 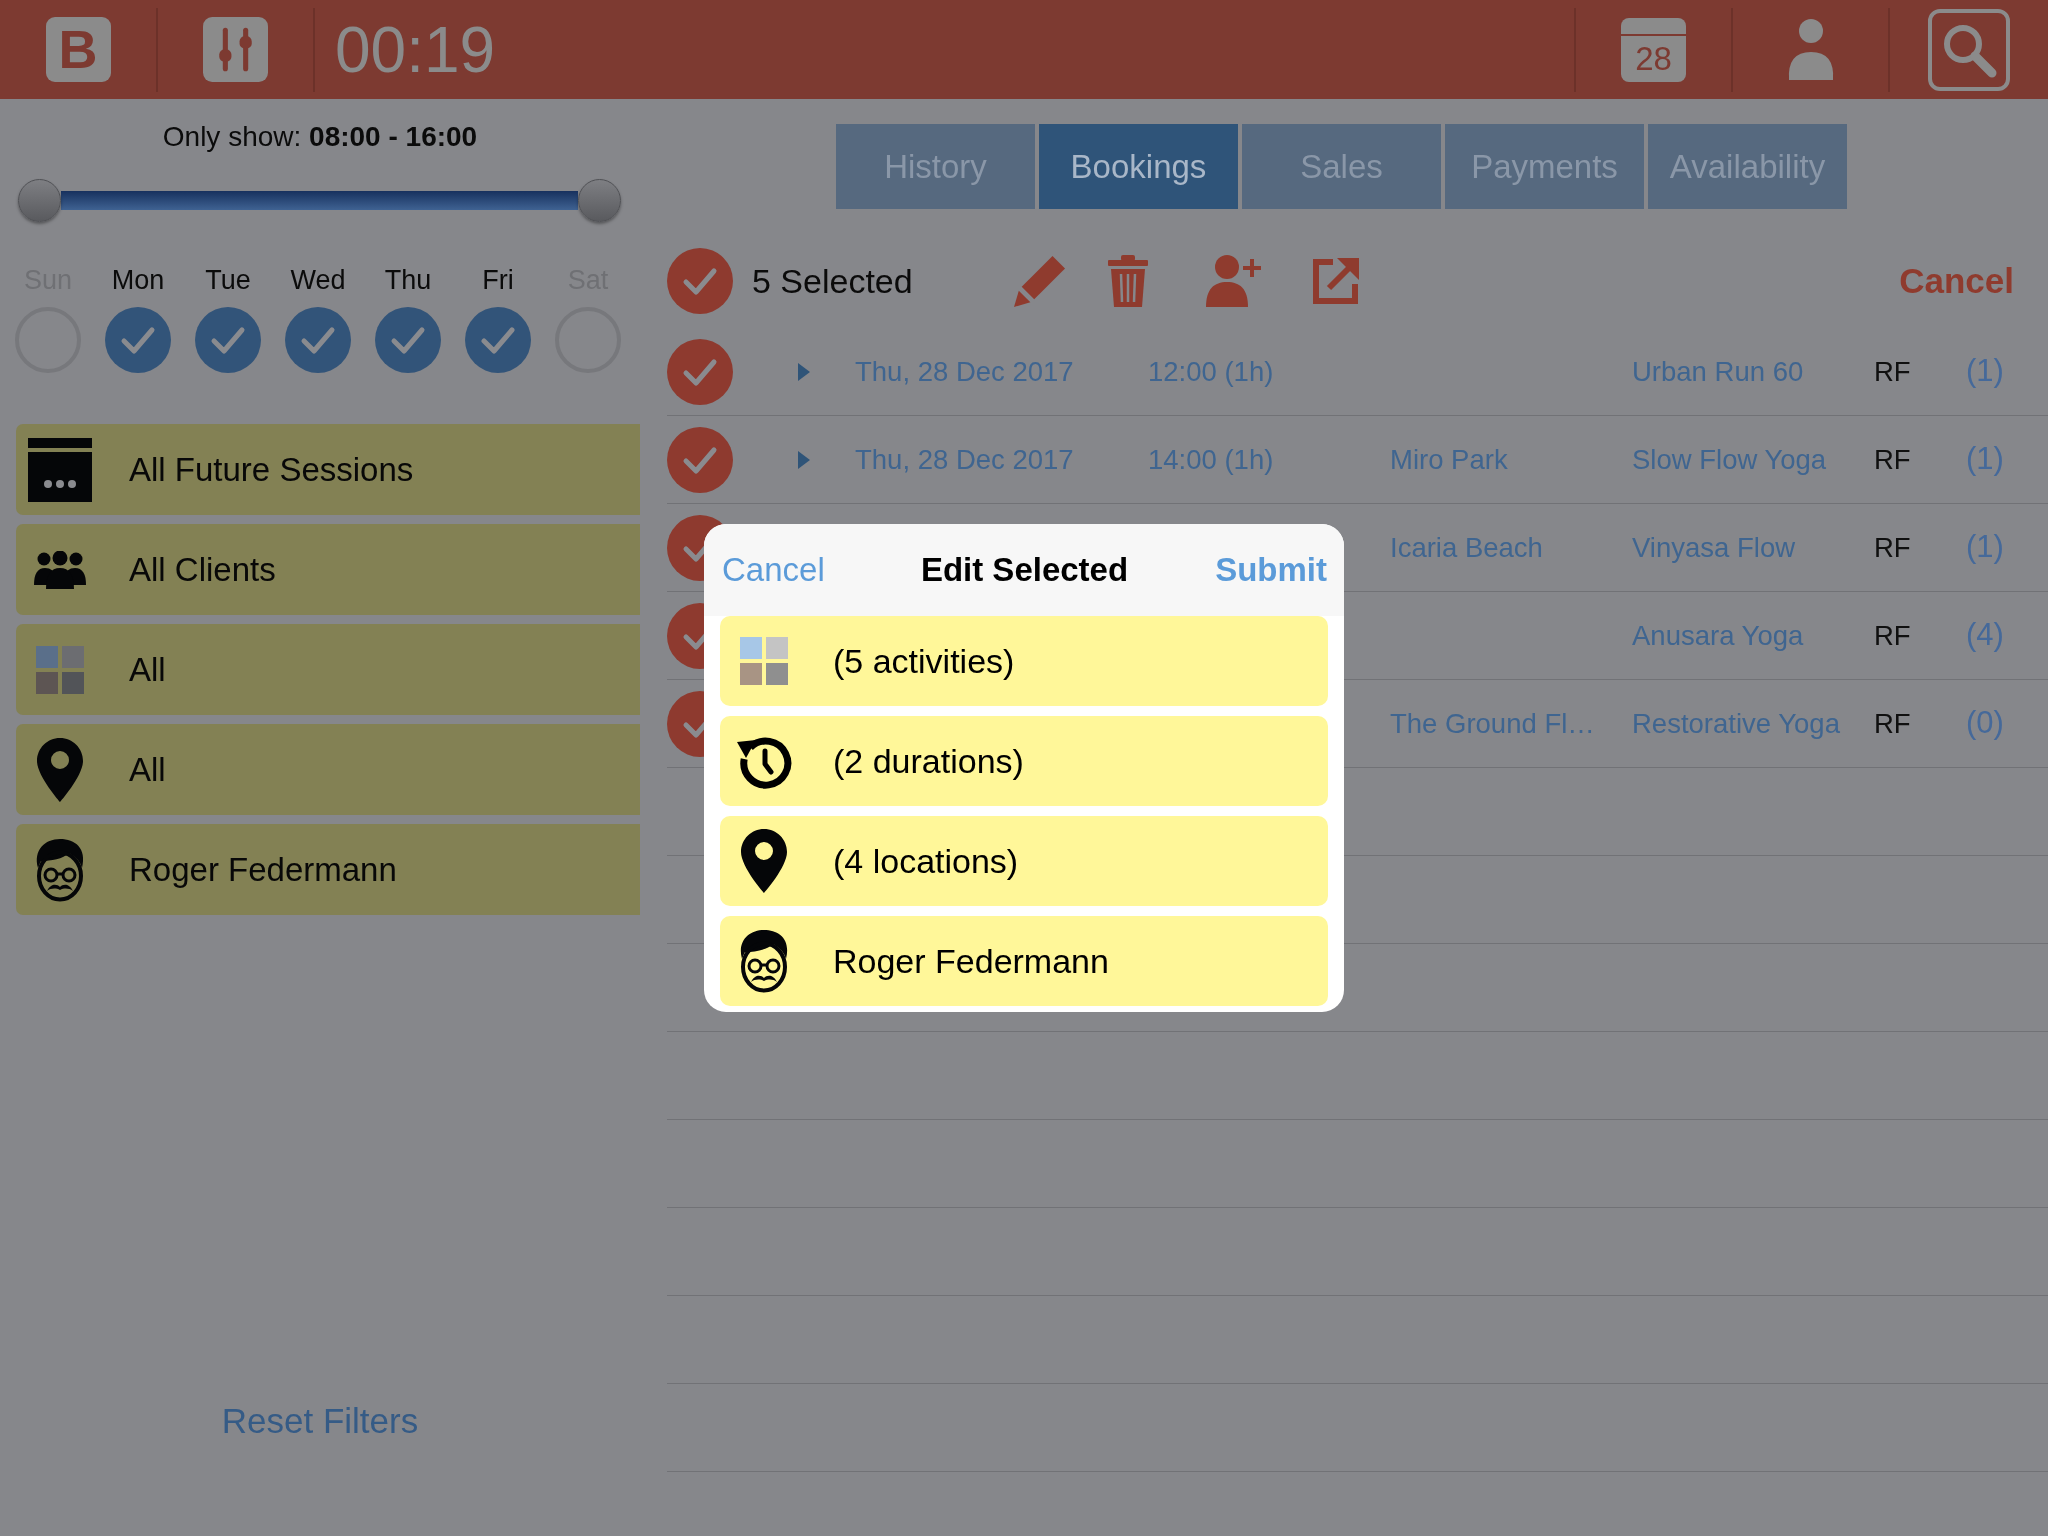 I want to click on box-arrow-icon, so click(x=1336, y=281).